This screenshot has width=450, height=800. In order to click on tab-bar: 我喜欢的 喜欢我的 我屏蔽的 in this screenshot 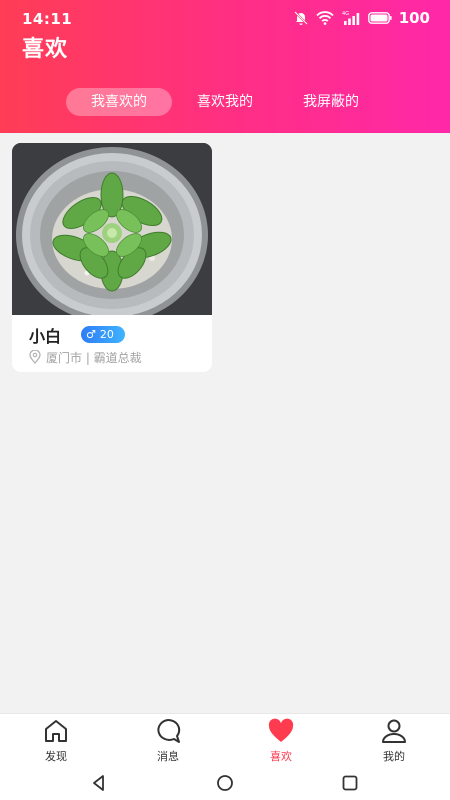, I will do `click(225, 102)`.